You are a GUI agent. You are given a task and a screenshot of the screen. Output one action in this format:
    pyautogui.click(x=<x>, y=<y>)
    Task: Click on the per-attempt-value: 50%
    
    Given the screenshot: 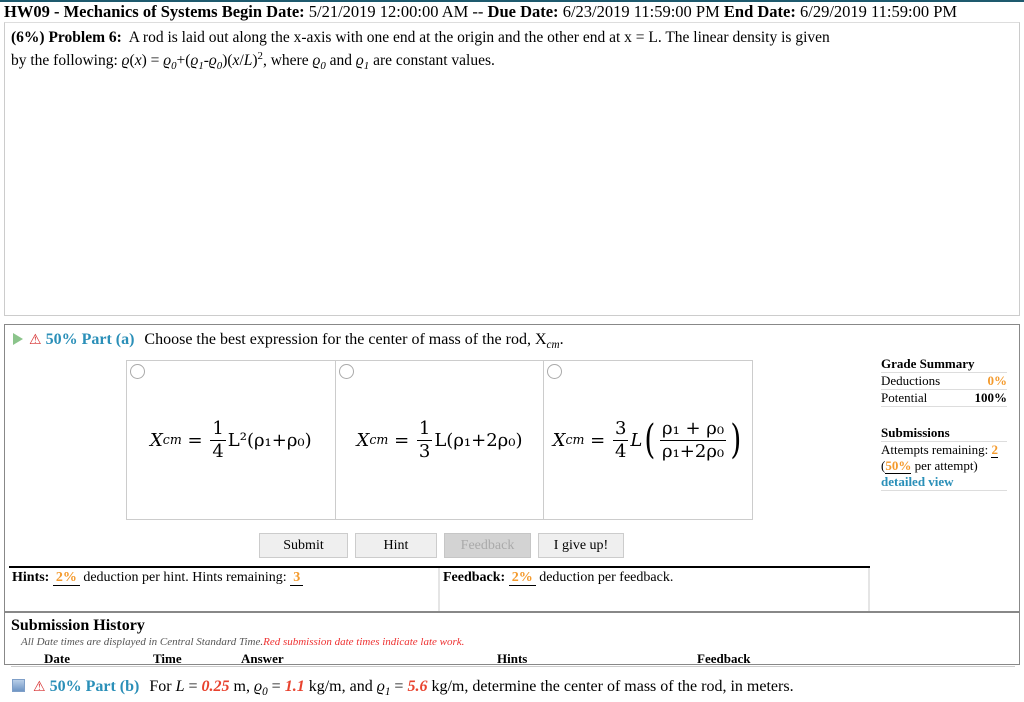 What is the action you would take?
    pyautogui.click(x=898, y=466)
    